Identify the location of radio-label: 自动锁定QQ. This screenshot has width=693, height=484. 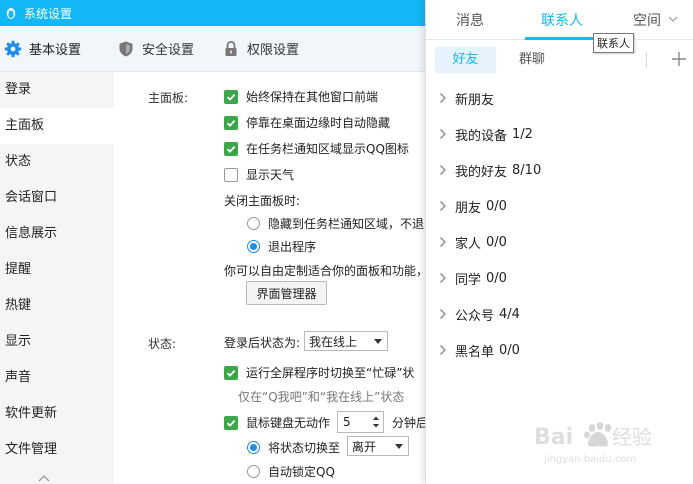
(301, 472).